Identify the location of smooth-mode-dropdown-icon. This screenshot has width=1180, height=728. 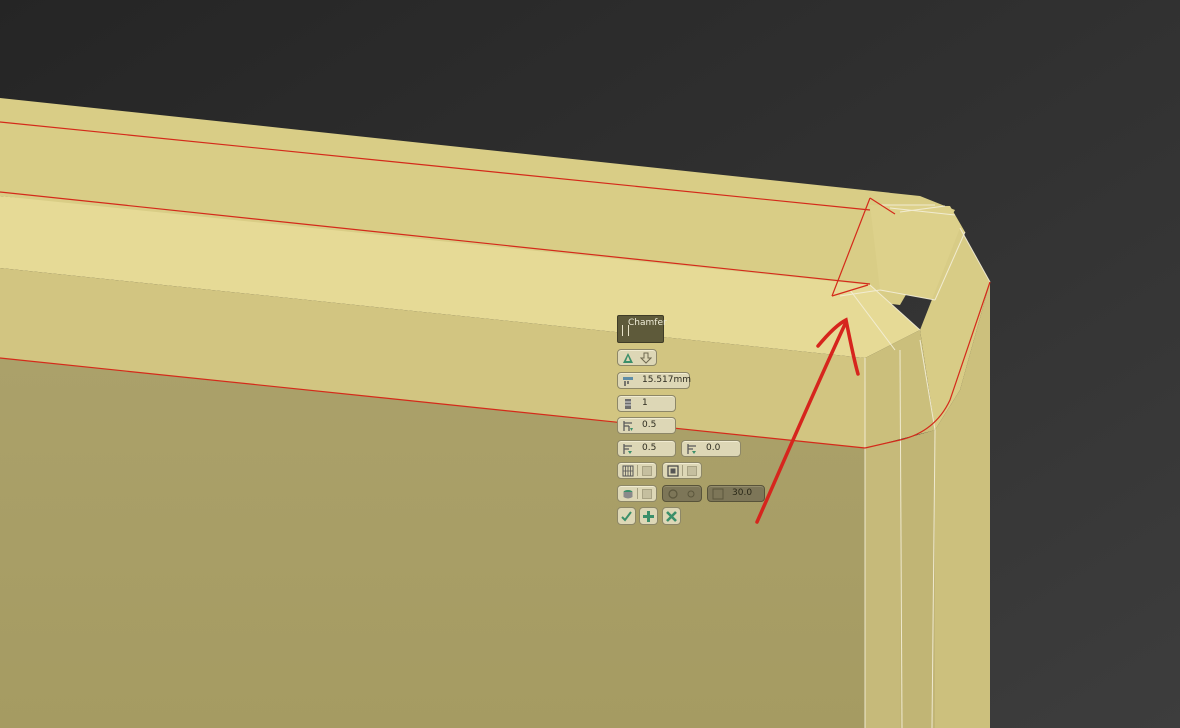
(691, 494).